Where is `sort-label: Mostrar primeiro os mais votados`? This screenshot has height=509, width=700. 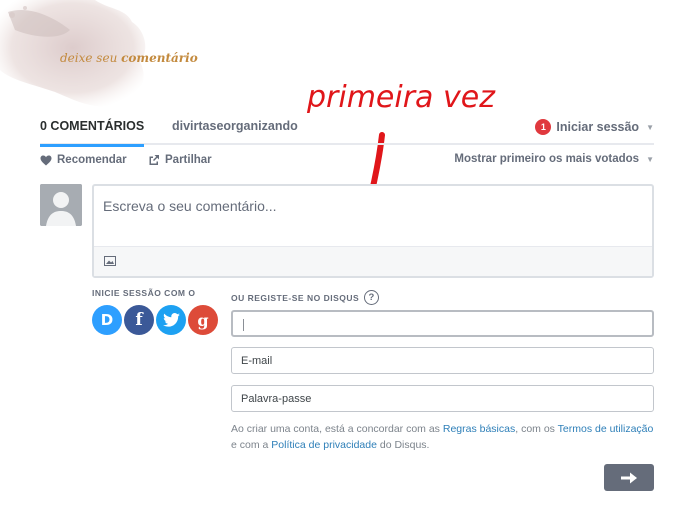
sort-label: Mostrar primeiro os mais votados is located at coordinates (547, 159).